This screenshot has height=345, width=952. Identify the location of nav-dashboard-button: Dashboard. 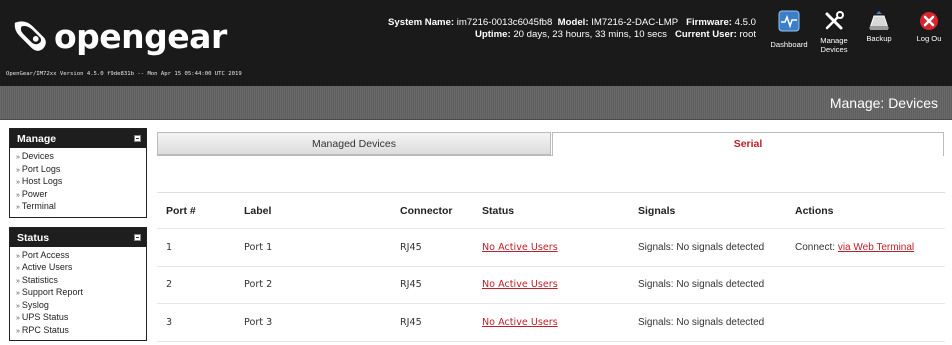
(789, 29).